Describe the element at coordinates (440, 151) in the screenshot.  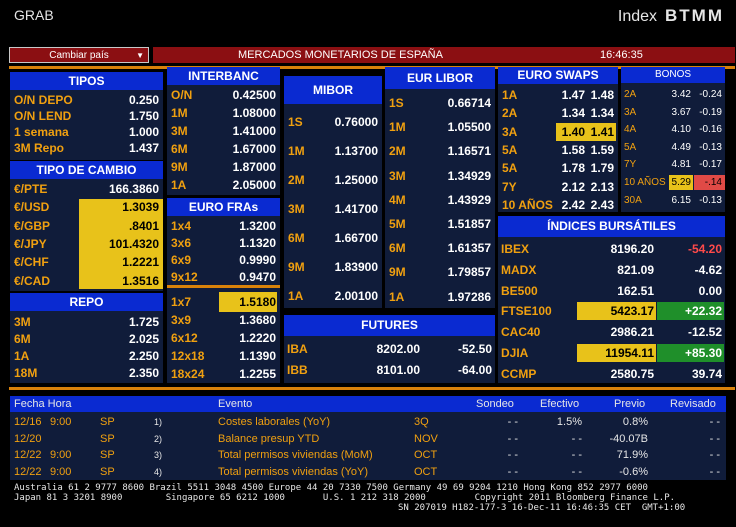
I see `eurlibor-row: 2M 1.16571` at that location.